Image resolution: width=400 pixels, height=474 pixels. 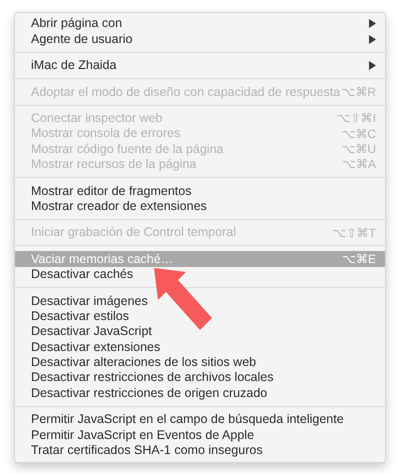 What do you see at coordinates (359, 258) in the screenshot?
I see `shortcut-label: ⌥⌘E` at bounding box center [359, 258].